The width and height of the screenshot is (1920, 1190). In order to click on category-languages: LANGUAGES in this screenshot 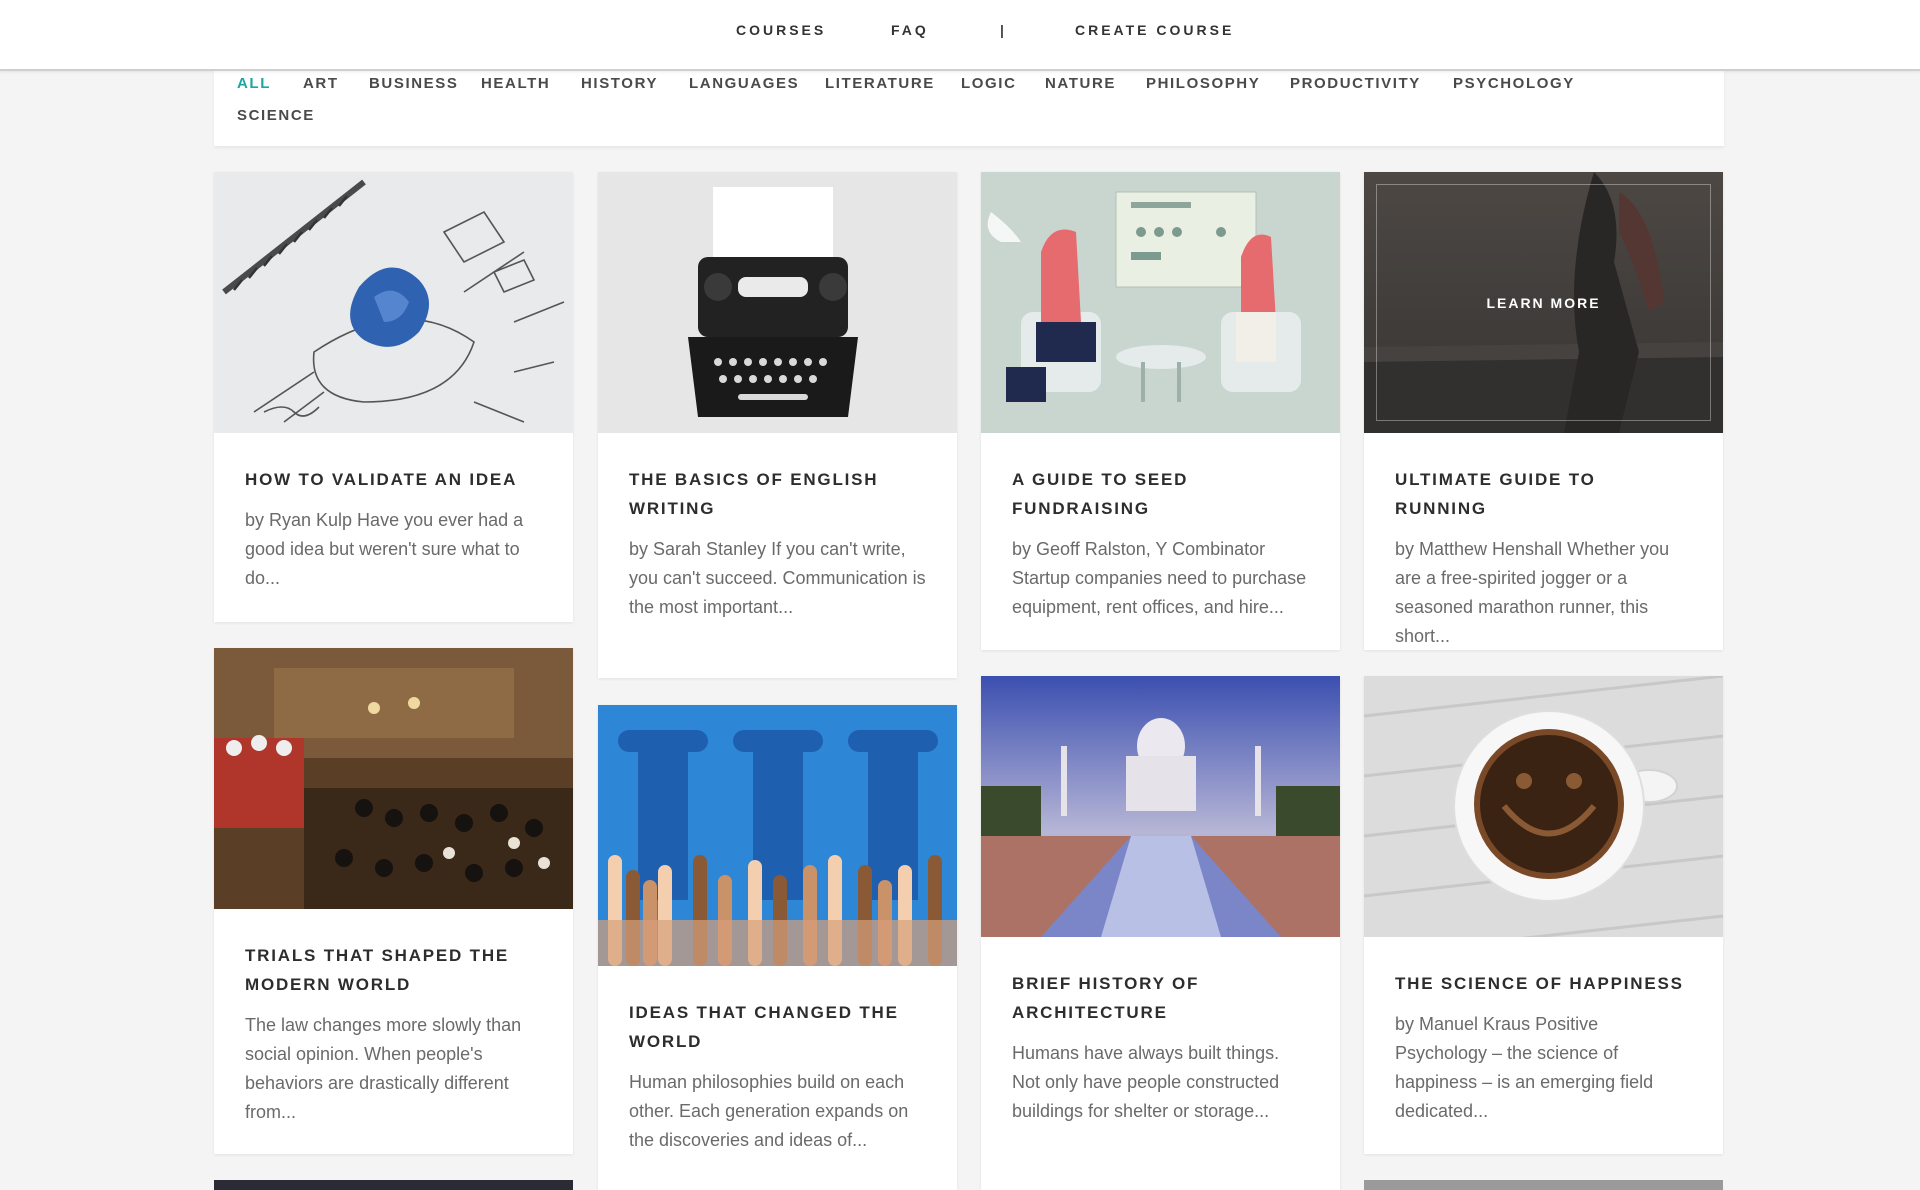, I will do `click(744, 83)`.